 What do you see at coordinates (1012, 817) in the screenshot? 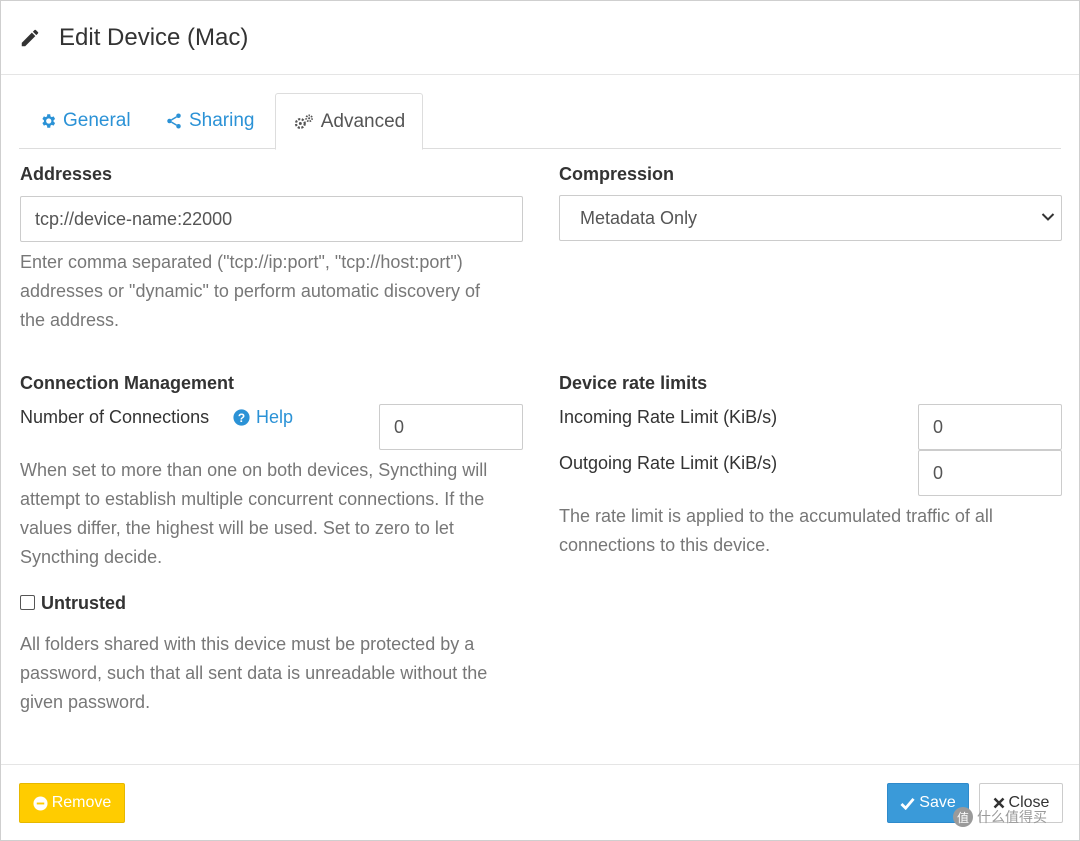
I see `watermark-text: 什么值得买` at bounding box center [1012, 817].